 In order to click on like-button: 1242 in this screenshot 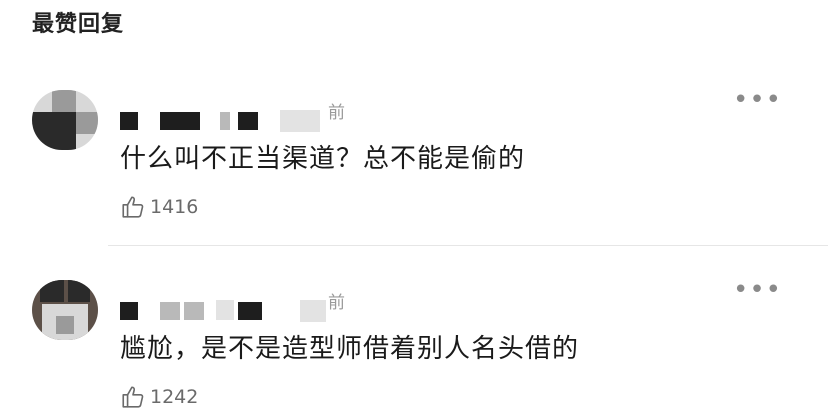, I will do `click(159, 397)`.